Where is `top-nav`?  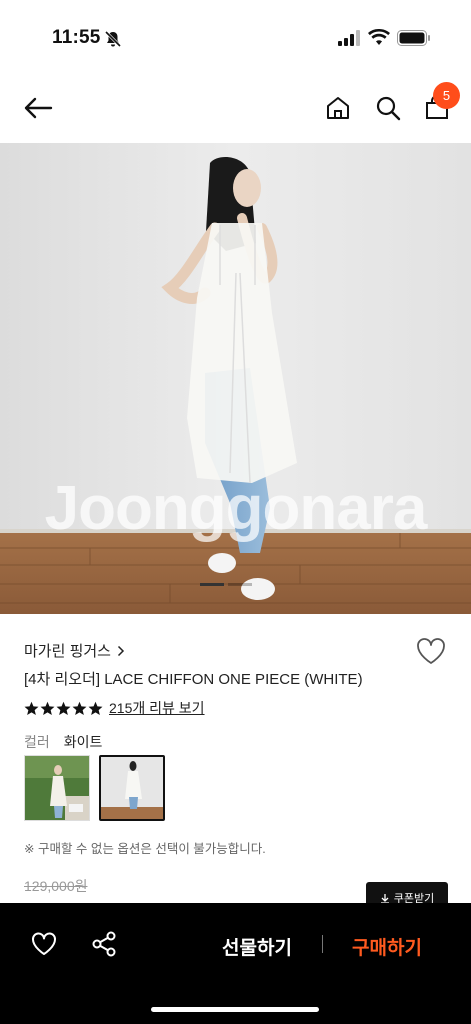 top-nav is located at coordinates (235, 109).